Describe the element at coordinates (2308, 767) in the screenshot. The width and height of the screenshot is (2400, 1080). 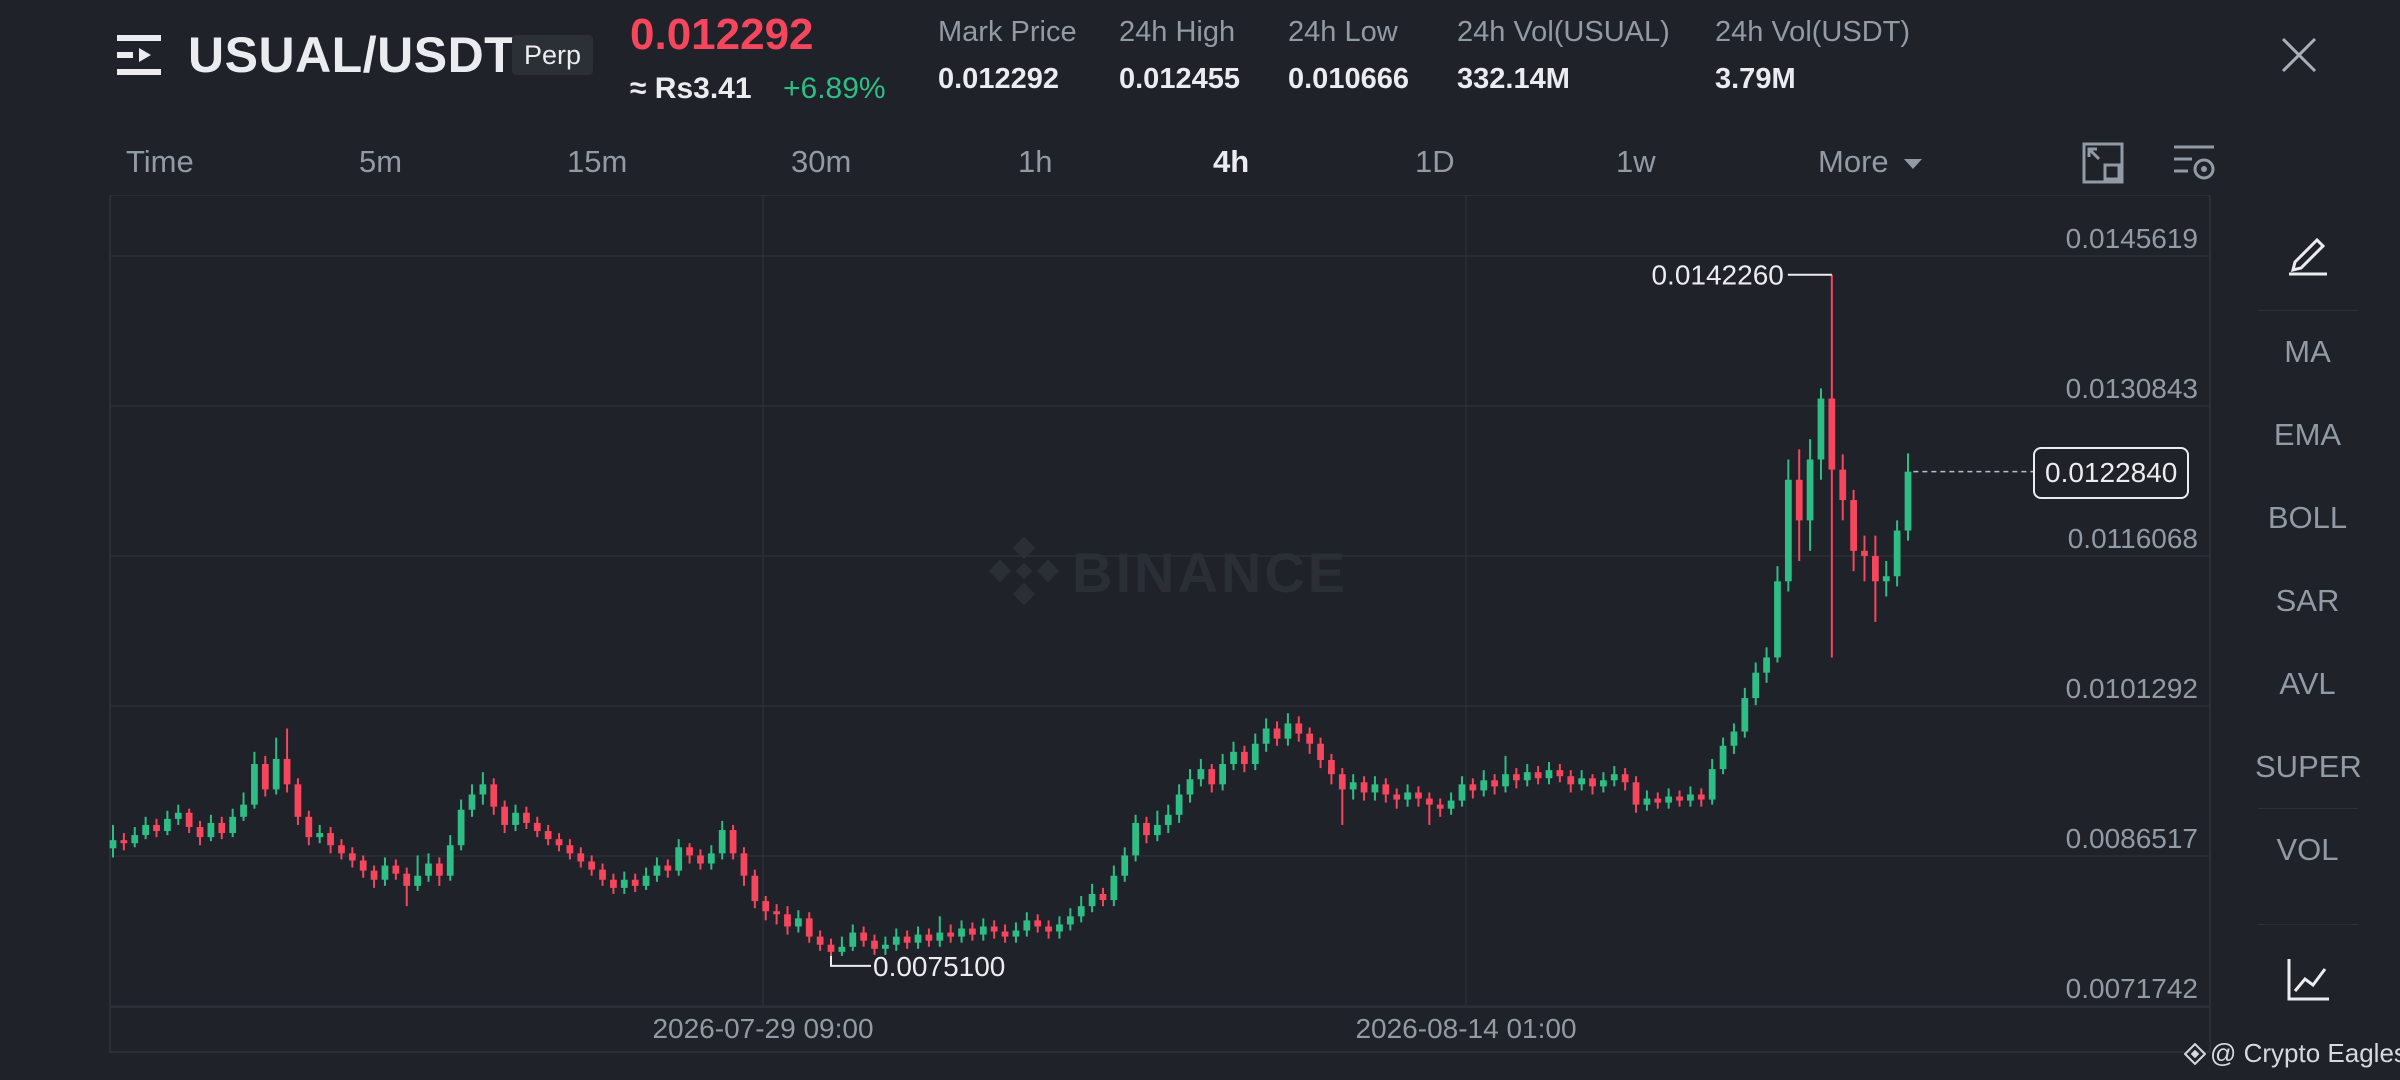
I see `indicator-super: SUPER` at that location.